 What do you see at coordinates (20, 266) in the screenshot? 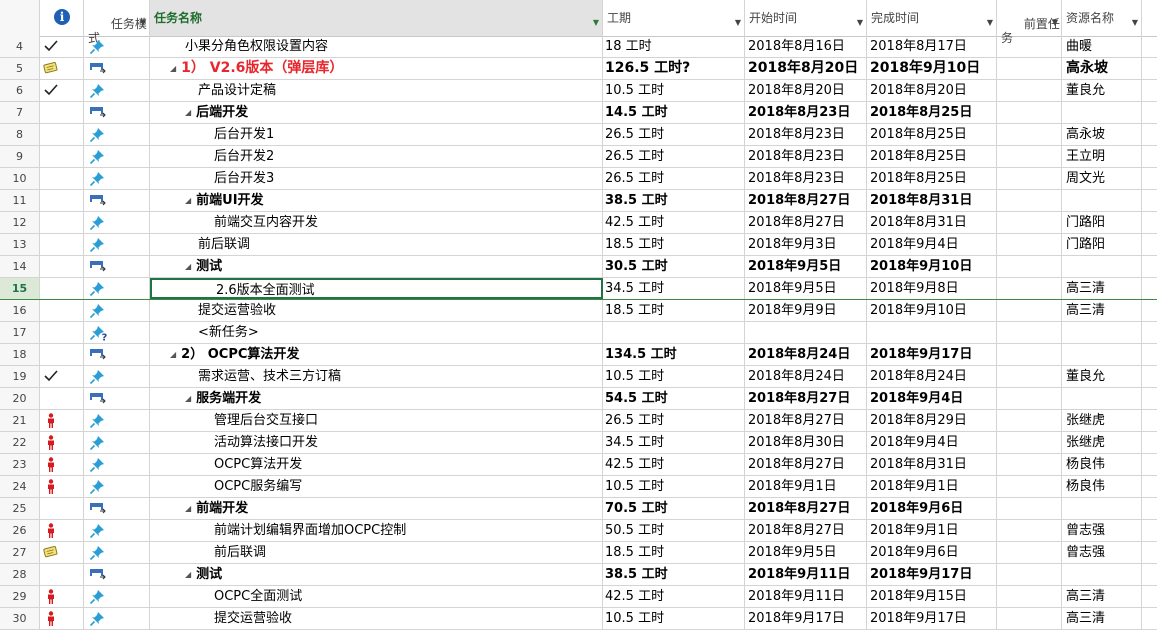
I see `row-id: 14` at bounding box center [20, 266].